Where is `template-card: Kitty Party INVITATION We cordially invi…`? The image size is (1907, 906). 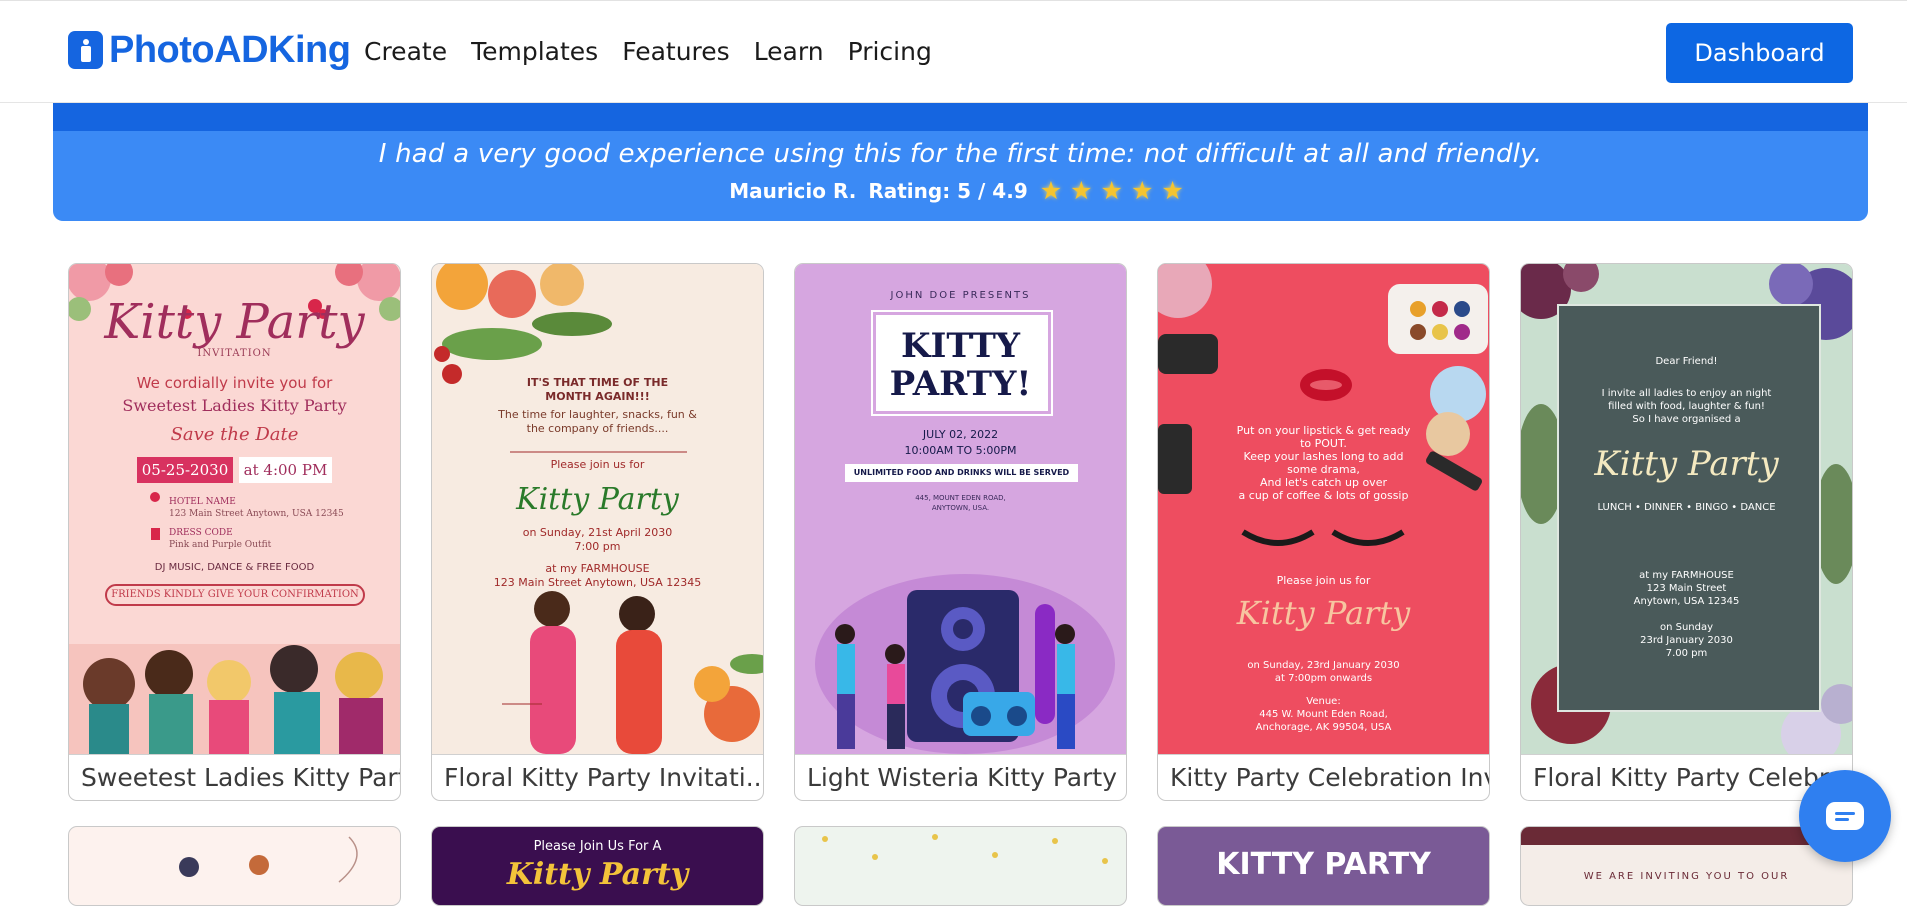 template-card: Kitty Party INVITATION We cordially invi… is located at coordinates (234, 532).